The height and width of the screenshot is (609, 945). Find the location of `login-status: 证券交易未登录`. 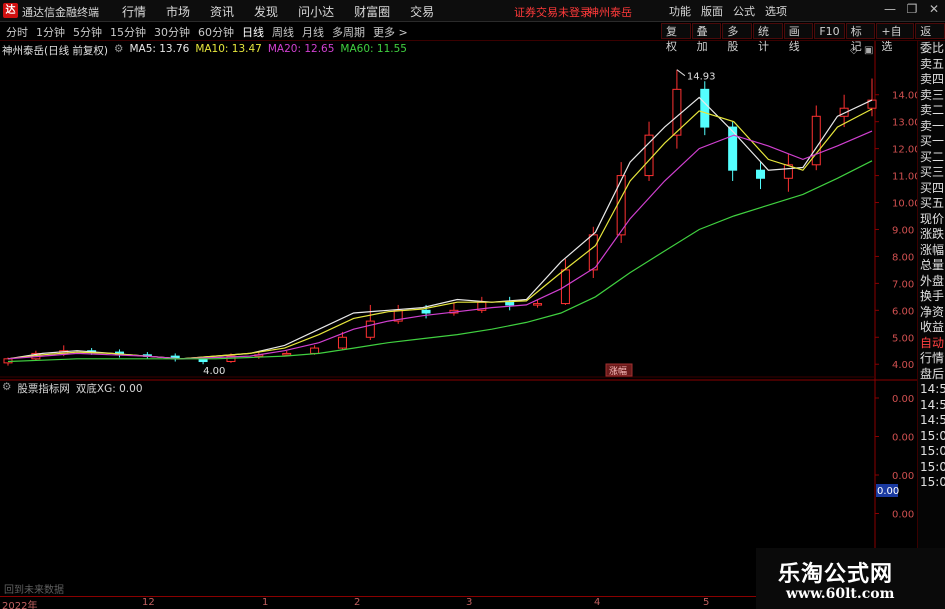

login-status: 证券交易未登录 is located at coordinates (552, 12).